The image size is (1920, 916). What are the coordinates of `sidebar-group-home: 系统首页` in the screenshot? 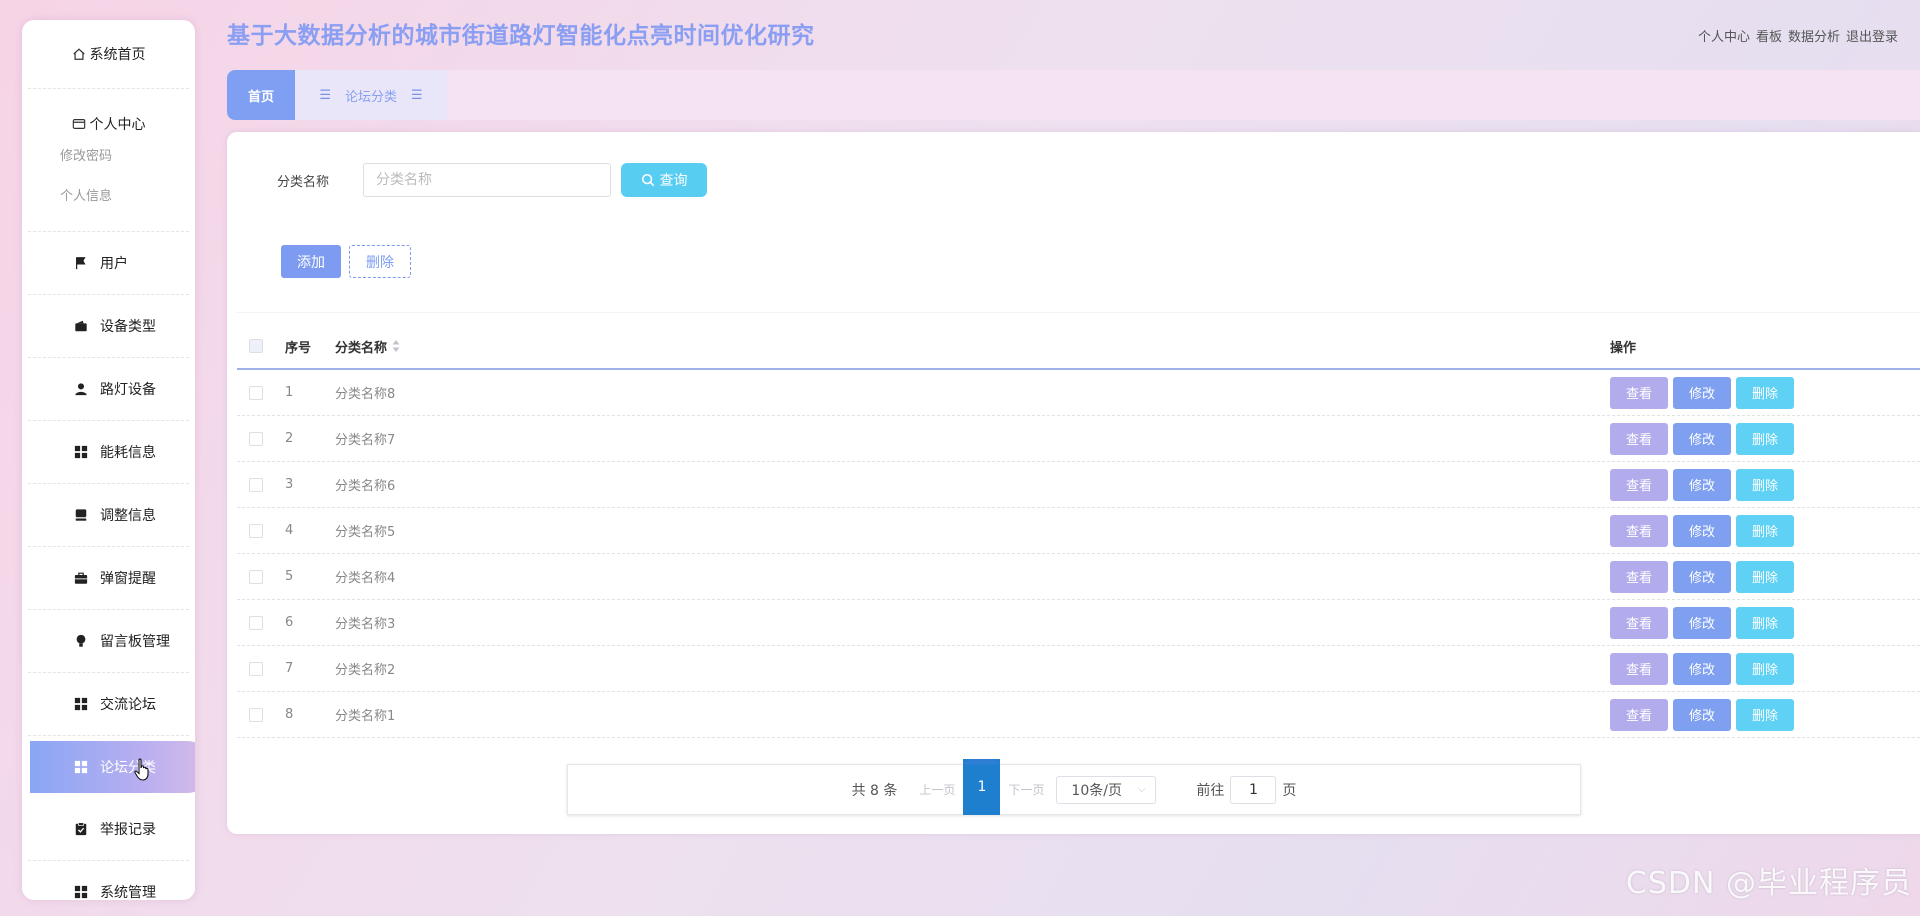 It's located at (108, 54).